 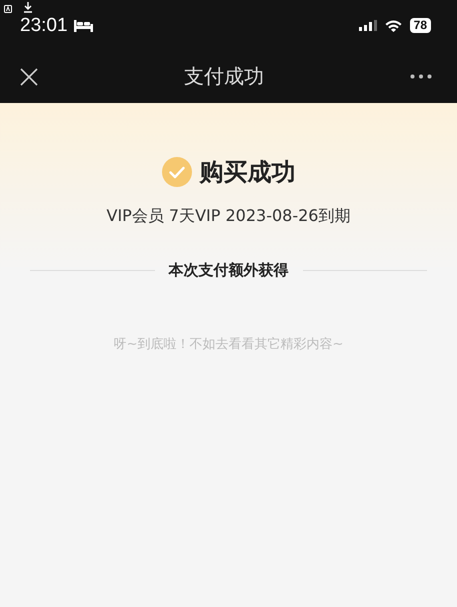 What do you see at coordinates (420, 25) in the screenshot?
I see `battery-level: 78` at bounding box center [420, 25].